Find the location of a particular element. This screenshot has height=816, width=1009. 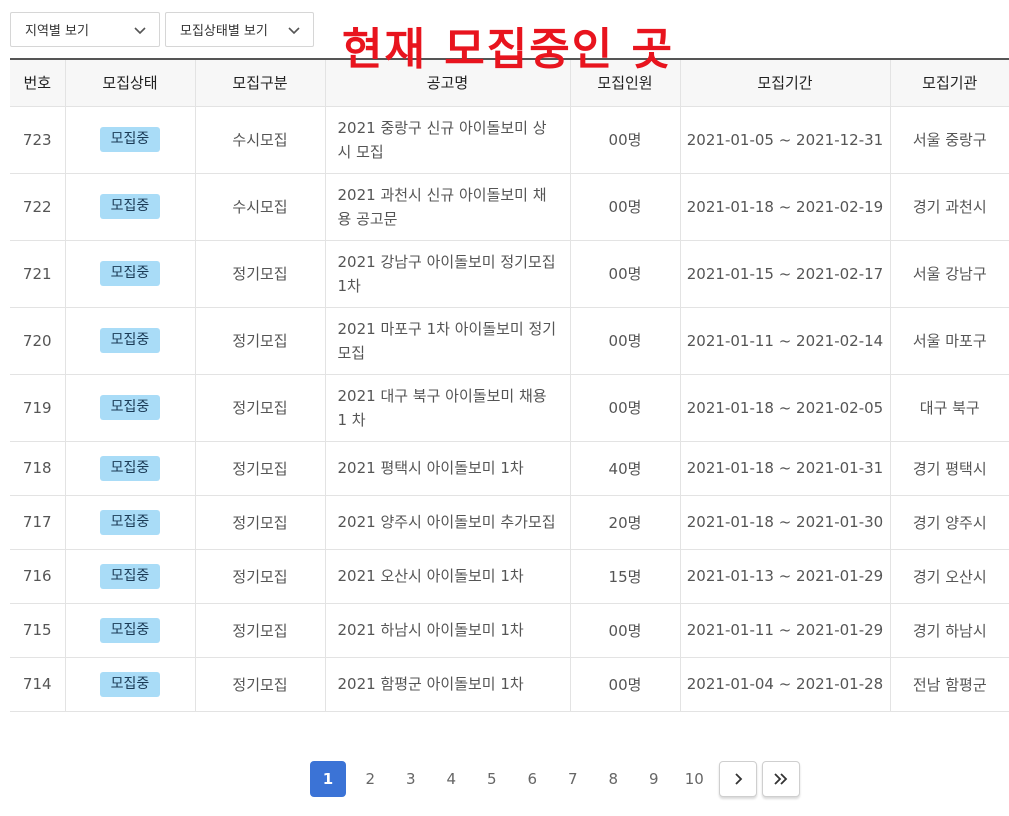

pagination: 1 2 3 4 5 6 7 8 9 10 is located at coordinates (555, 779).